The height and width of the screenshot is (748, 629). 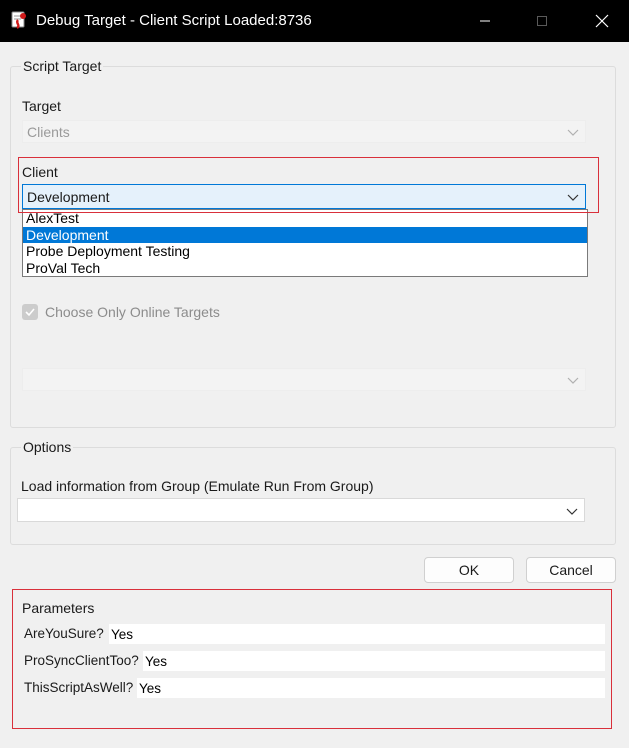 What do you see at coordinates (41, 106) in the screenshot?
I see `target-label: Target` at bounding box center [41, 106].